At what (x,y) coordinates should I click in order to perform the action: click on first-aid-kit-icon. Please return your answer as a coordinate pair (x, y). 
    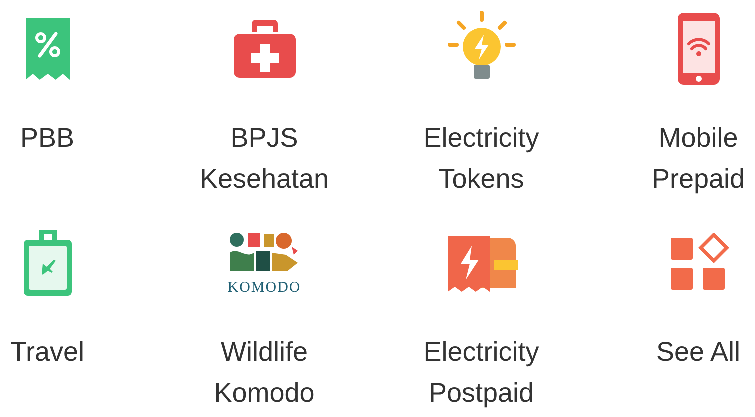
    Looking at the image, I should click on (265, 49).